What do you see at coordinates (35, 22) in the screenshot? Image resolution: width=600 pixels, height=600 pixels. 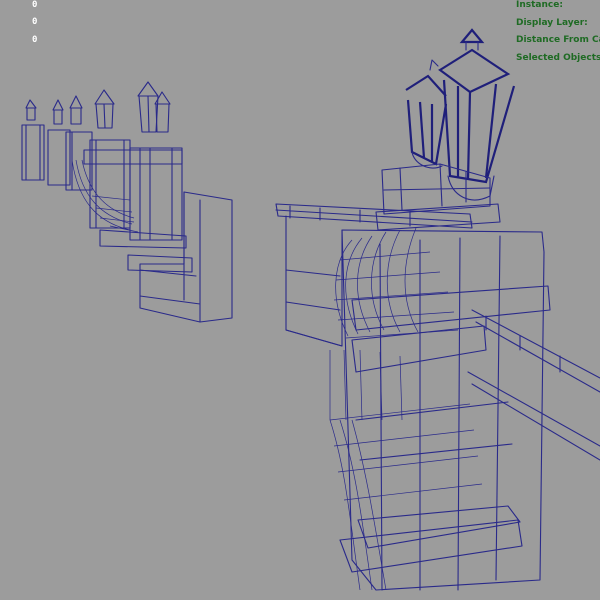 I see `hud-counter-2: 0` at bounding box center [35, 22].